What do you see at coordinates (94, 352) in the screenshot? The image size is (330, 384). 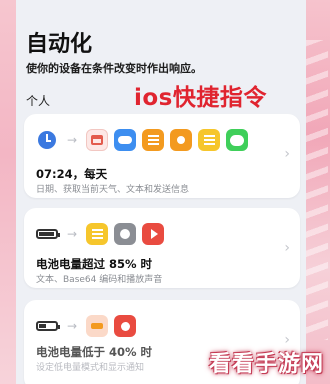 I see `card-title: 电池电量低于 40% 时` at bounding box center [94, 352].